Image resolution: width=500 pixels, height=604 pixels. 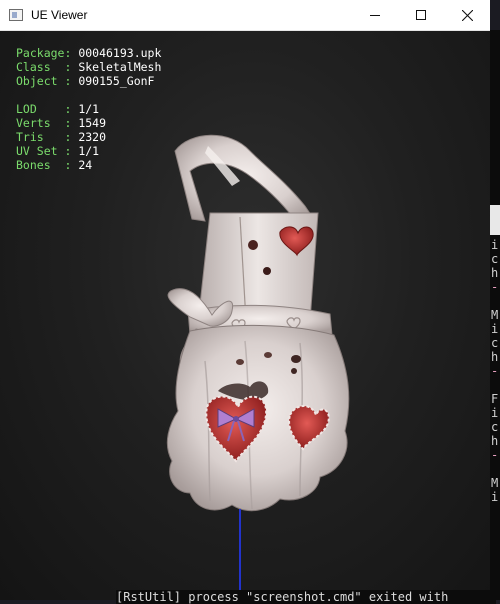 I want to click on minimize-button, so click(x=375, y=15).